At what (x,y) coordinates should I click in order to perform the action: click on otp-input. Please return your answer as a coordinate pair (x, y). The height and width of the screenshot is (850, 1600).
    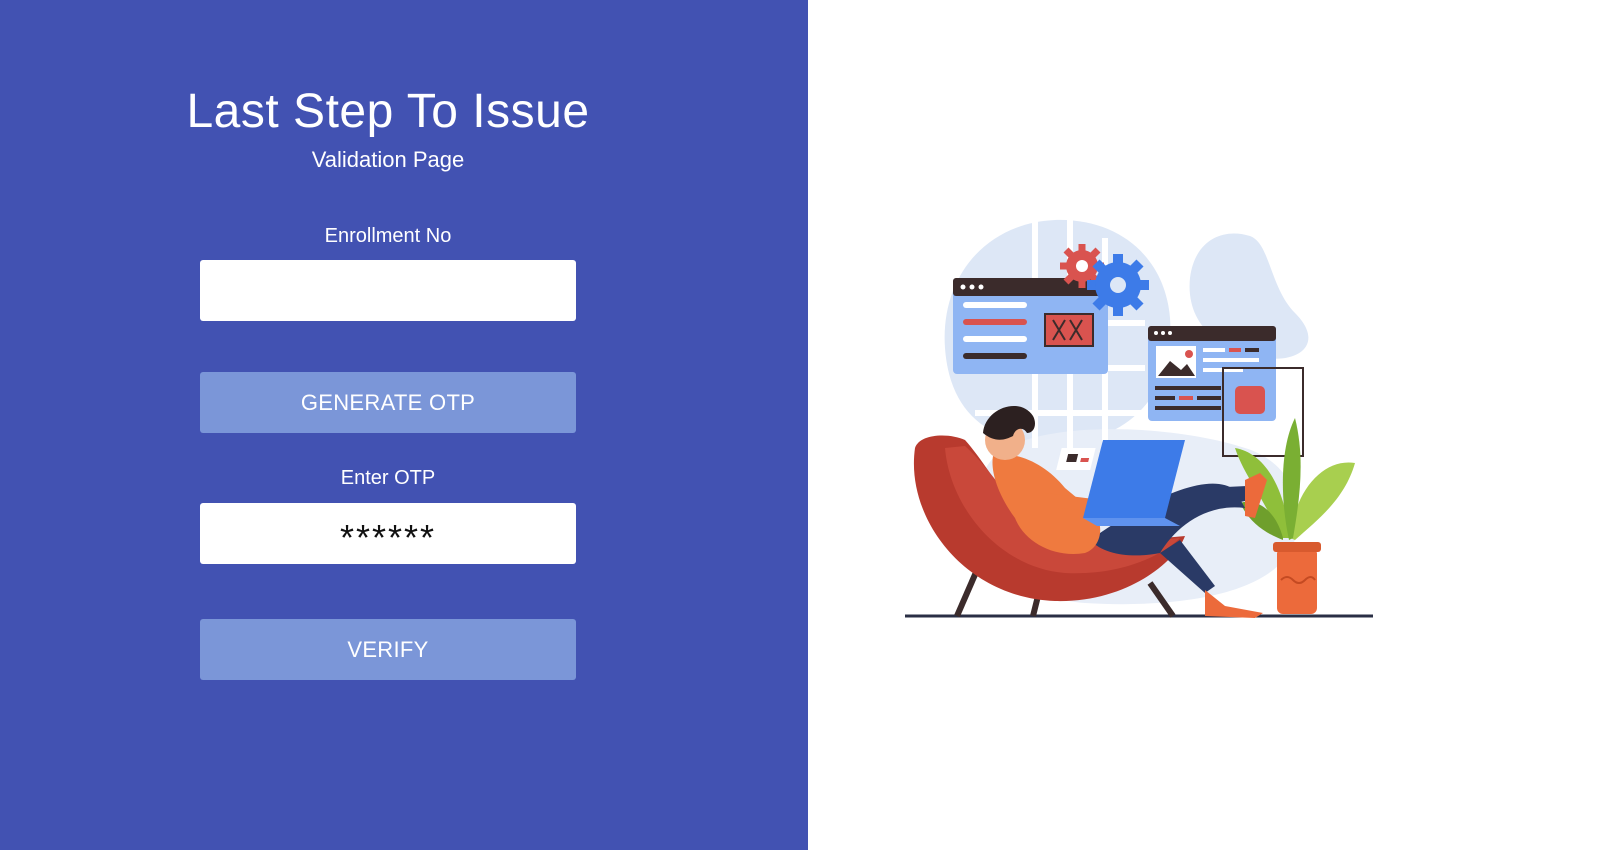
    Looking at the image, I should click on (388, 533).